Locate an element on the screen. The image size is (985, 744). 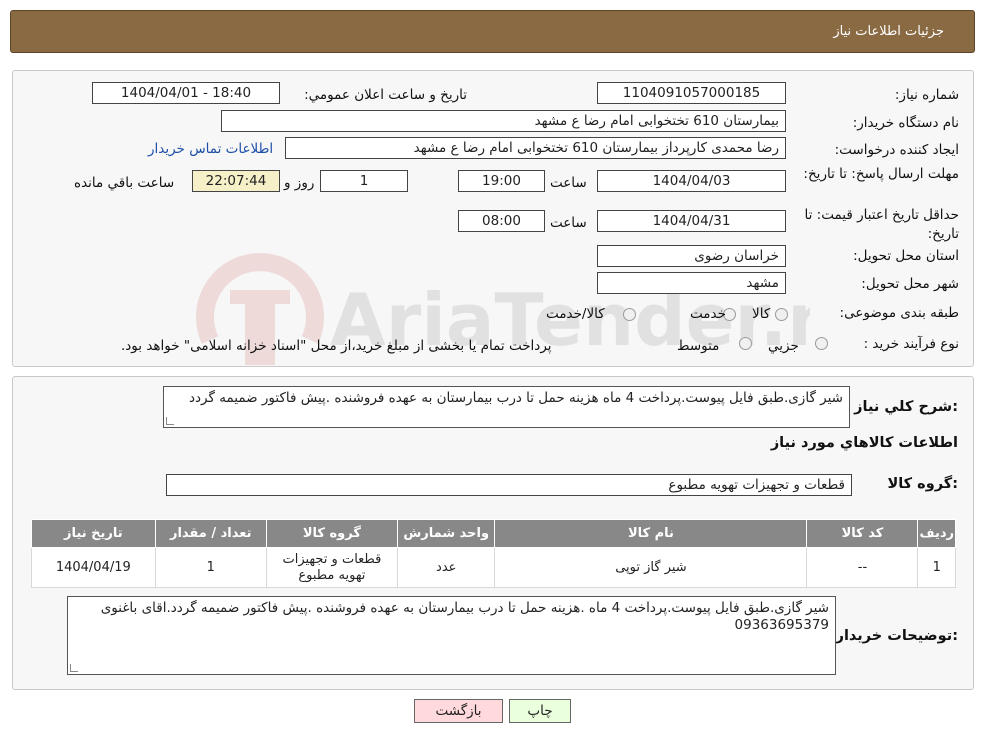
days-label: روز و is located at coordinates (299, 183).